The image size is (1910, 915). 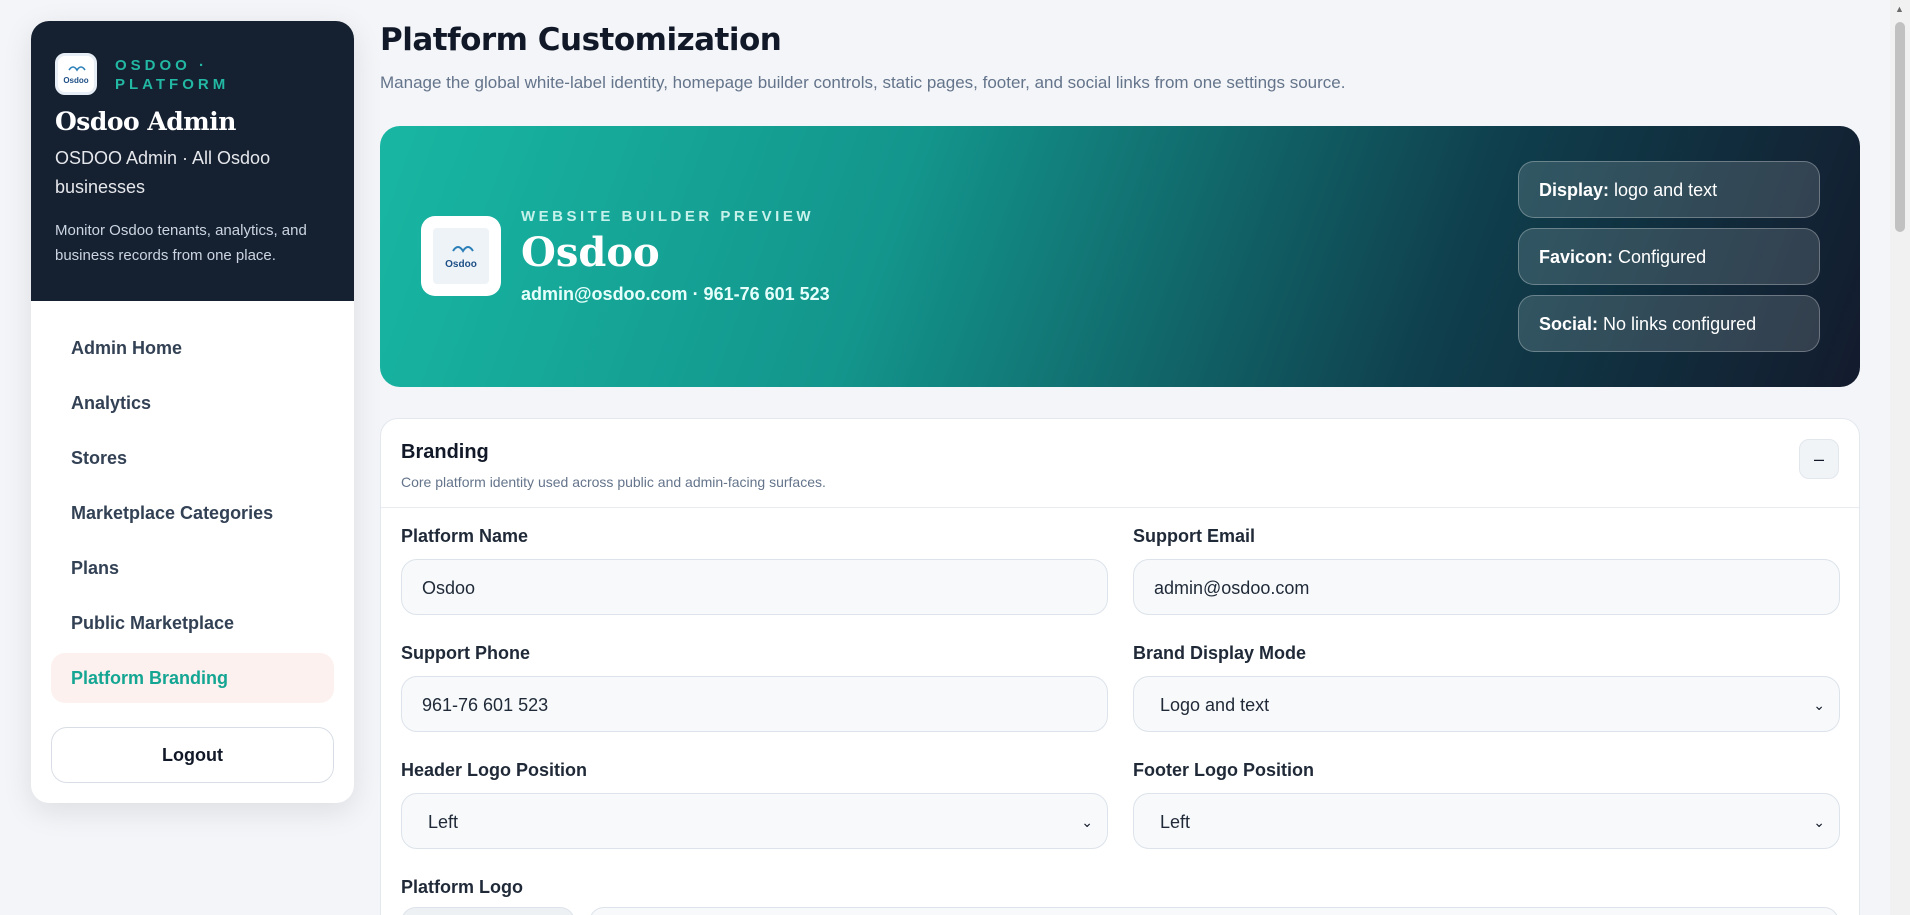 I want to click on footer-logo-position-value: Left, so click(x=1175, y=822).